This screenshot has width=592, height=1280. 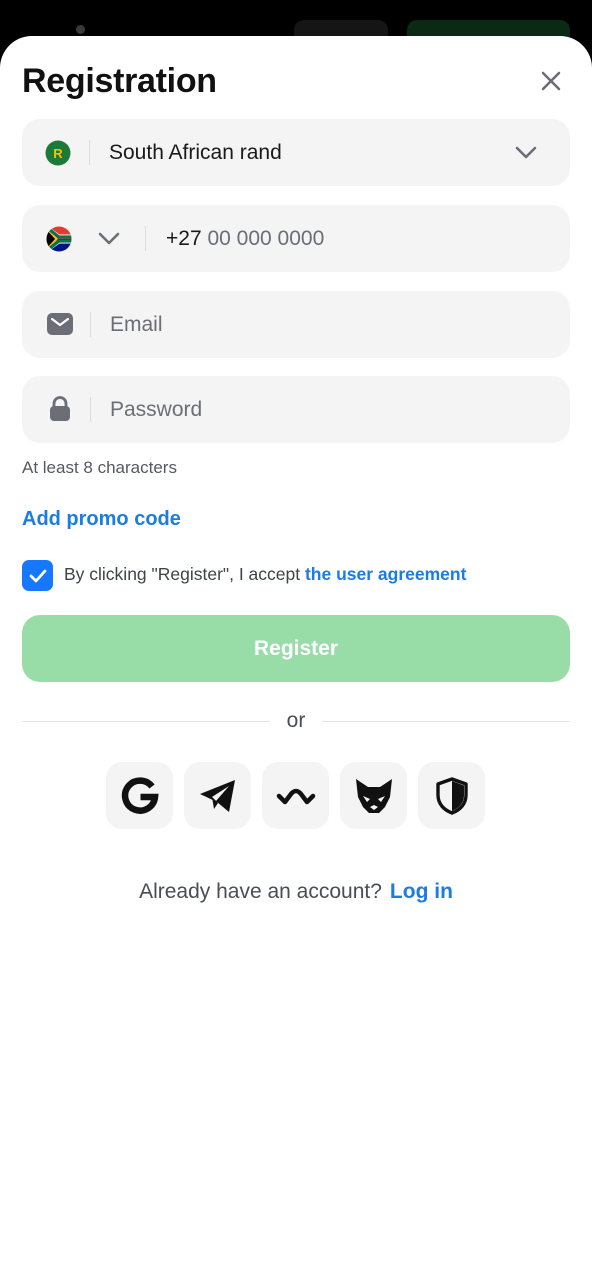 What do you see at coordinates (156, 409) in the screenshot?
I see `password-input: Password` at bounding box center [156, 409].